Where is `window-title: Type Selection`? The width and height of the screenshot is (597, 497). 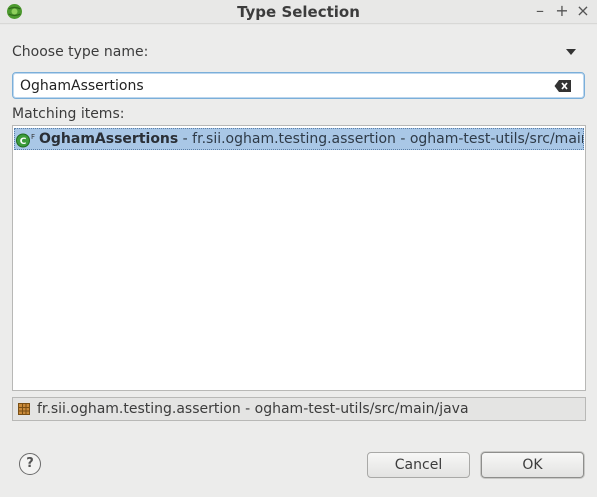 window-title: Type Selection is located at coordinates (298, 12).